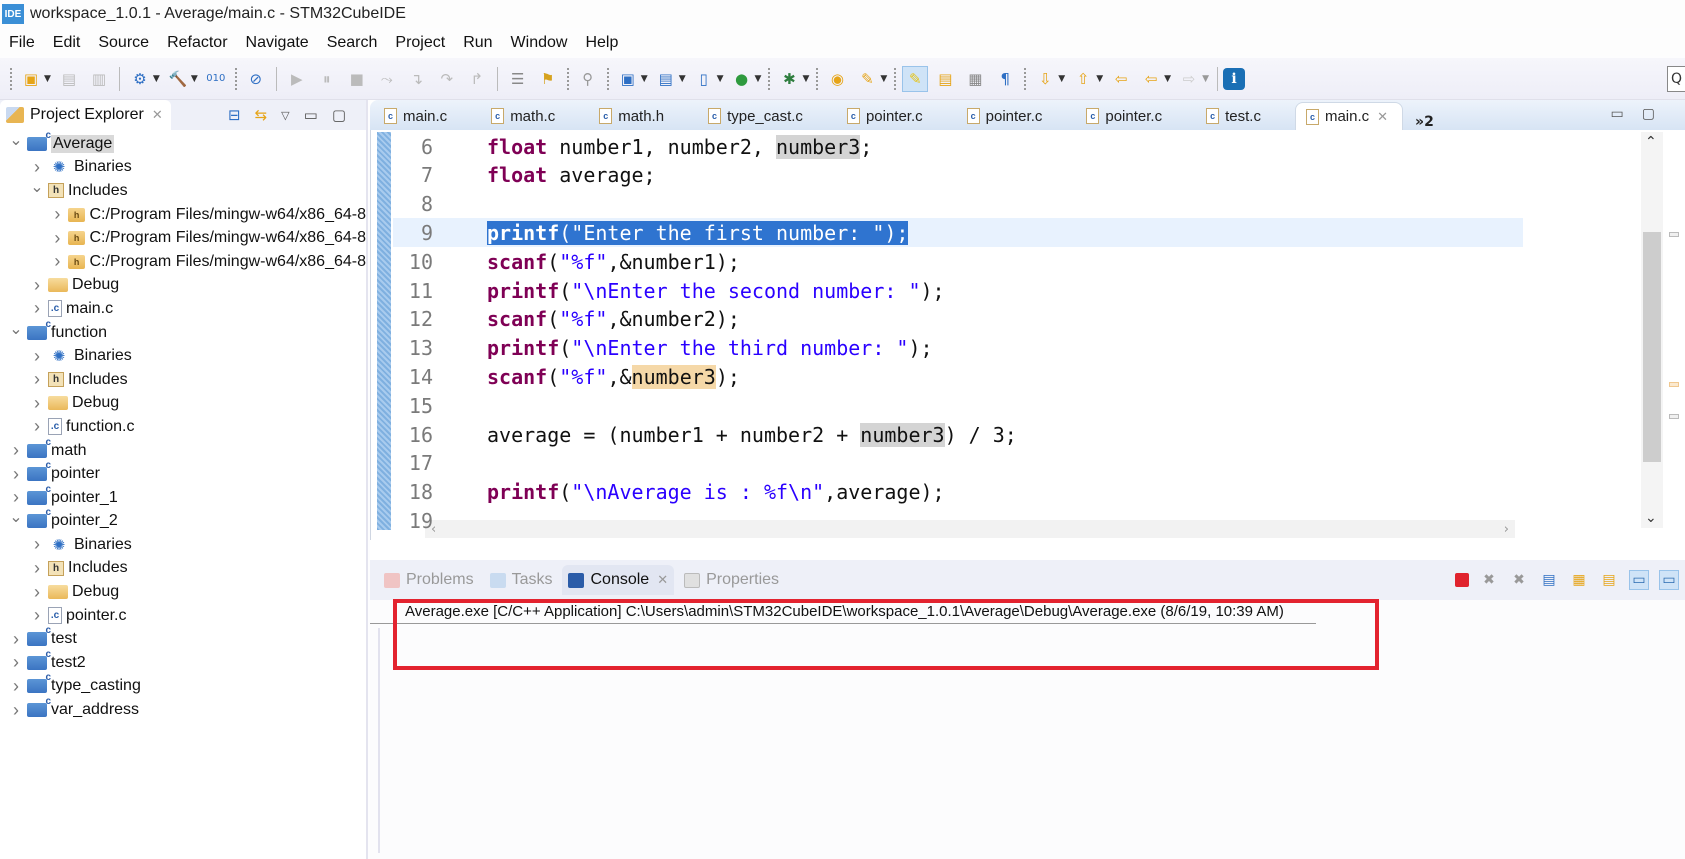 This screenshot has width=1685, height=859. Describe the element at coordinates (420, 43) in the screenshot. I see `menu-project: Project` at that location.